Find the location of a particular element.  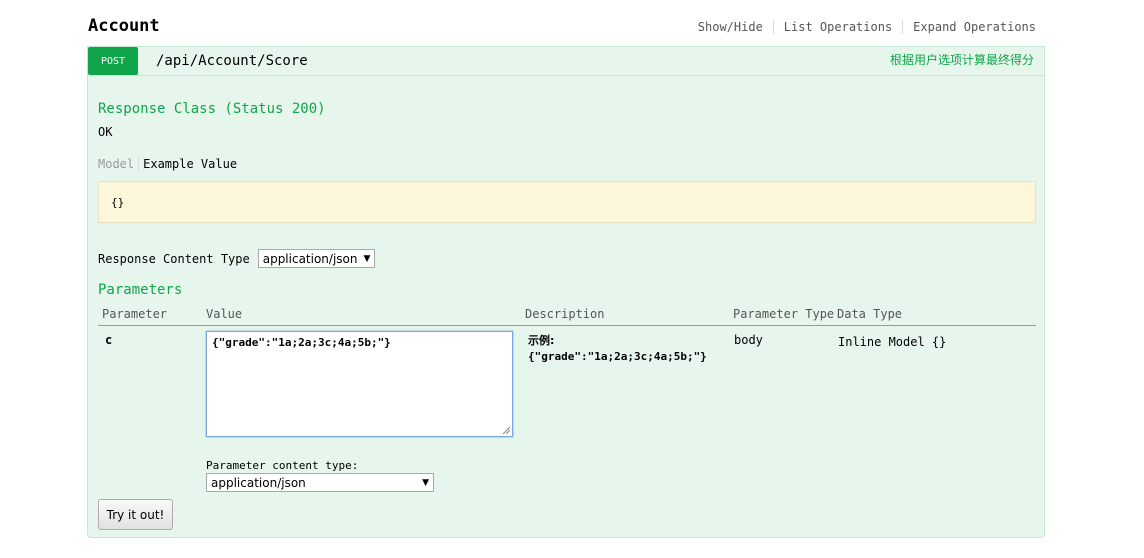

response-content-type-row: Response Content Type application/json ▼ is located at coordinates (237, 258).